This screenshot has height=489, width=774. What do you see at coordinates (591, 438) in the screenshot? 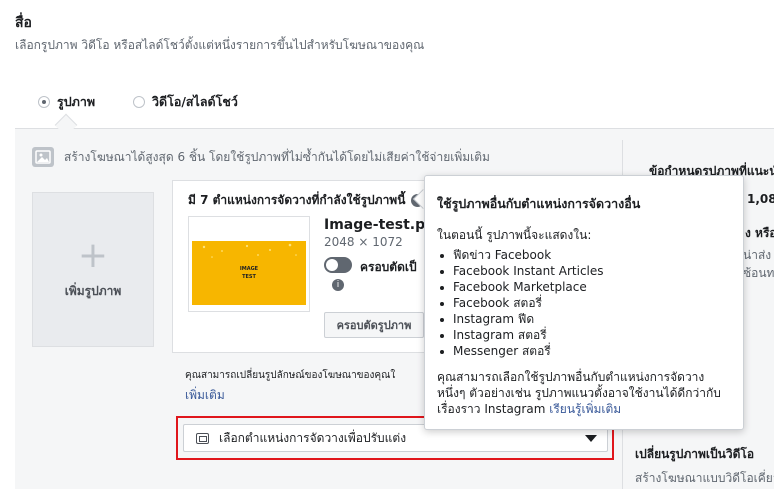
I see `dropdown-caret-icon` at bounding box center [591, 438].